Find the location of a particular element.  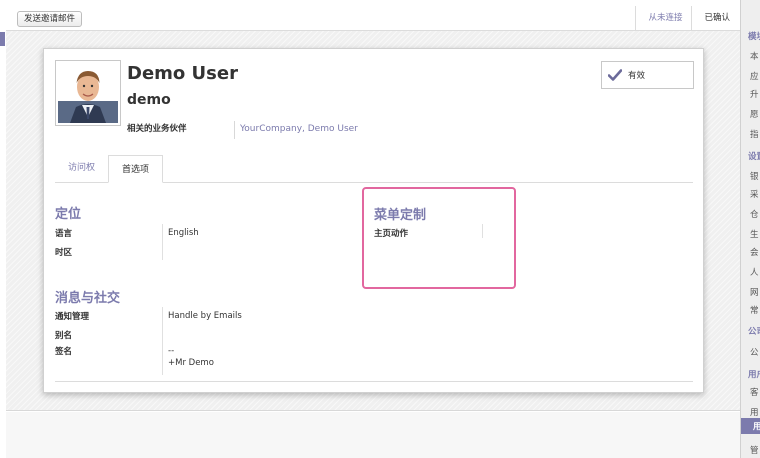

language-label: 语言 is located at coordinates (64, 234).